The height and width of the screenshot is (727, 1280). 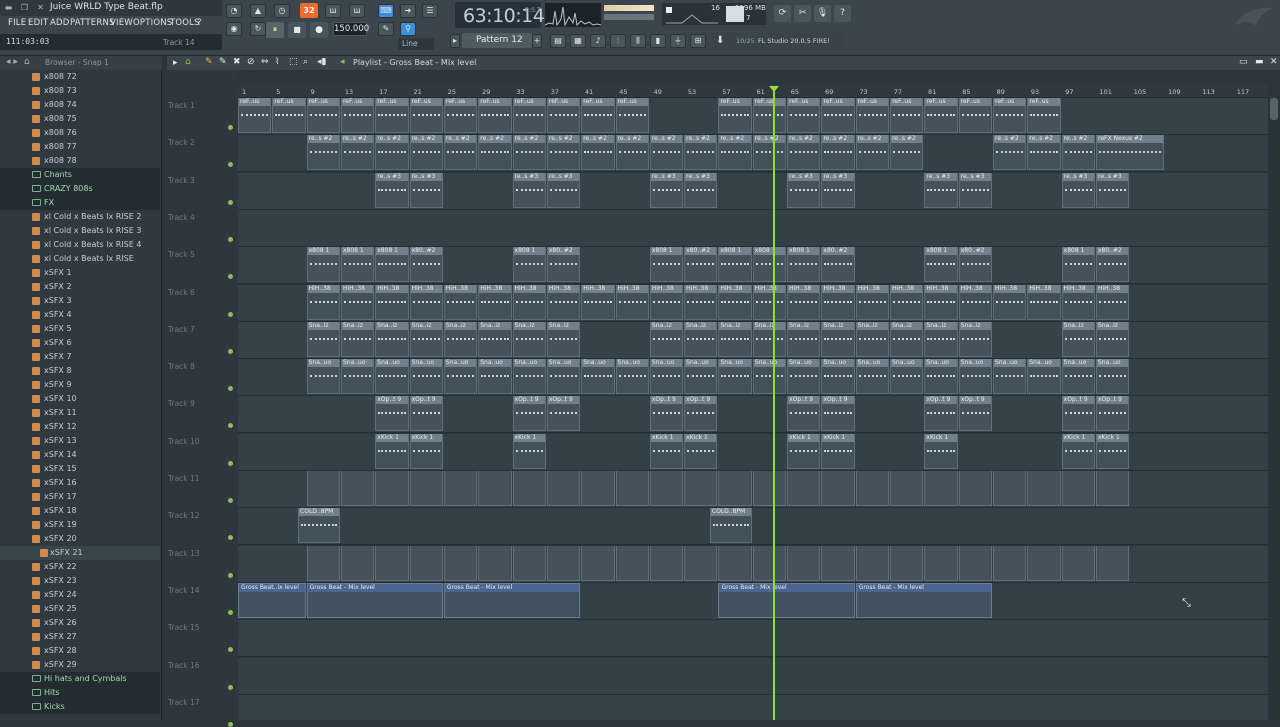 I want to click on back-icon: ◂ ▸, so click(x=12, y=62).